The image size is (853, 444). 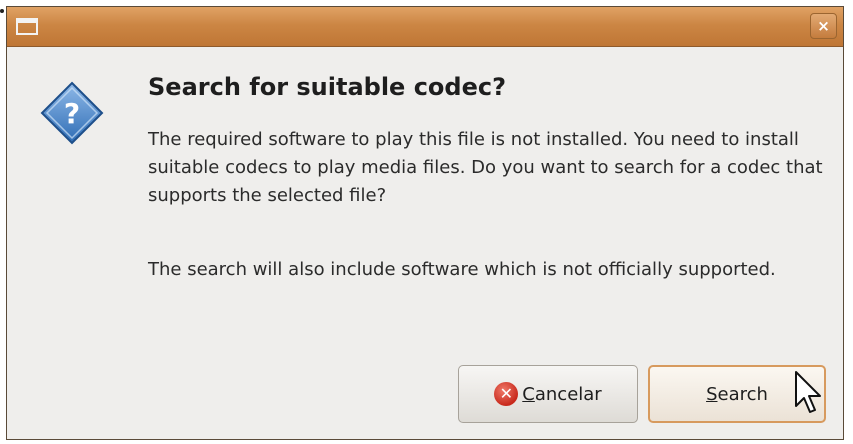 What do you see at coordinates (808, 392) in the screenshot?
I see `mouse-cursor-icon` at bounding box center [808, 392].